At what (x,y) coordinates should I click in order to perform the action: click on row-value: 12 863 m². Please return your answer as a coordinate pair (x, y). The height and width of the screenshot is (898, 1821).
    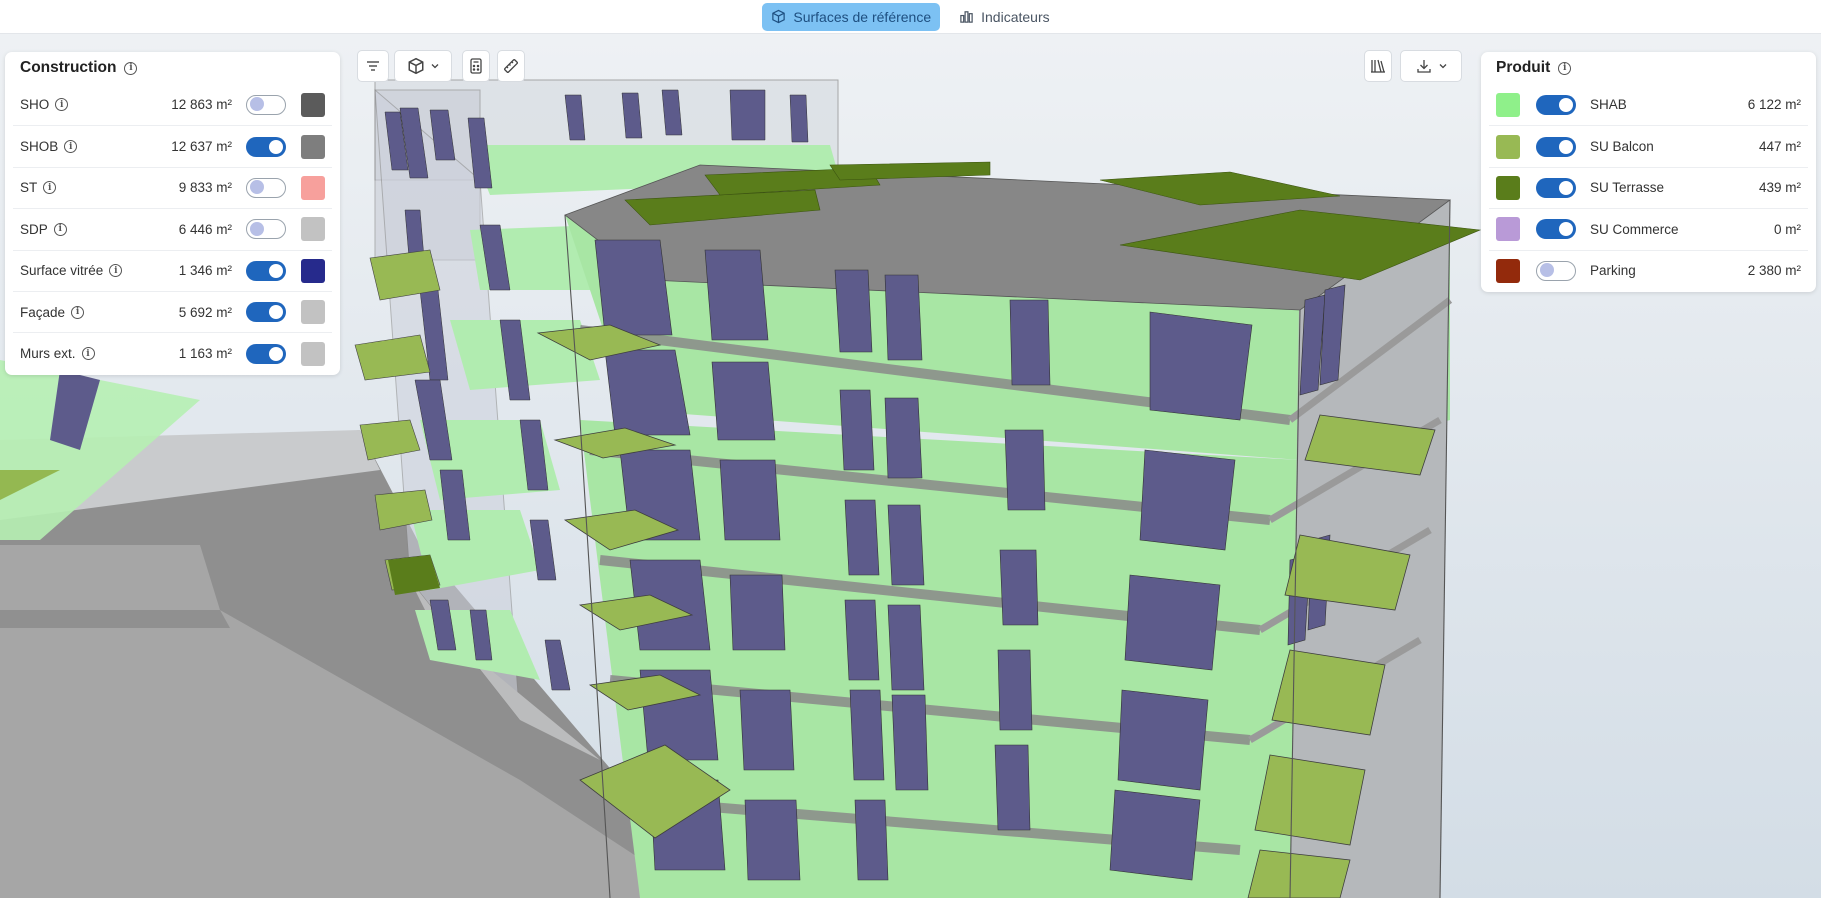
    Looking at the image, I should click on (201, 105).